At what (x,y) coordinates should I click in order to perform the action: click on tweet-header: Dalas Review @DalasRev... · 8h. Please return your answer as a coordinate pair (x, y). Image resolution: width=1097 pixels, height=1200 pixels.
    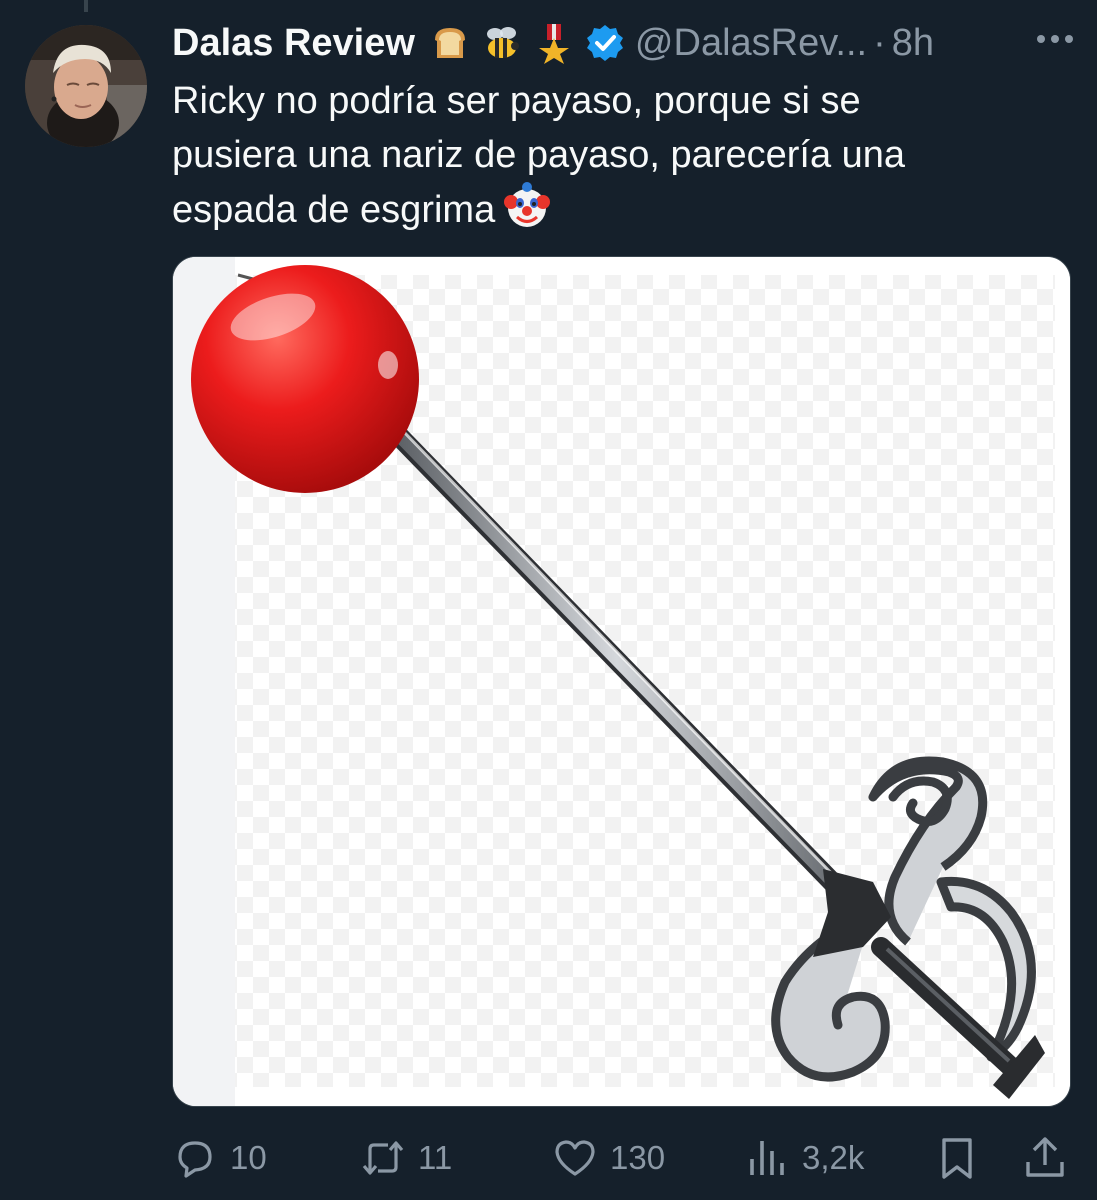
    Looking at the image, I should click on (624, 43).